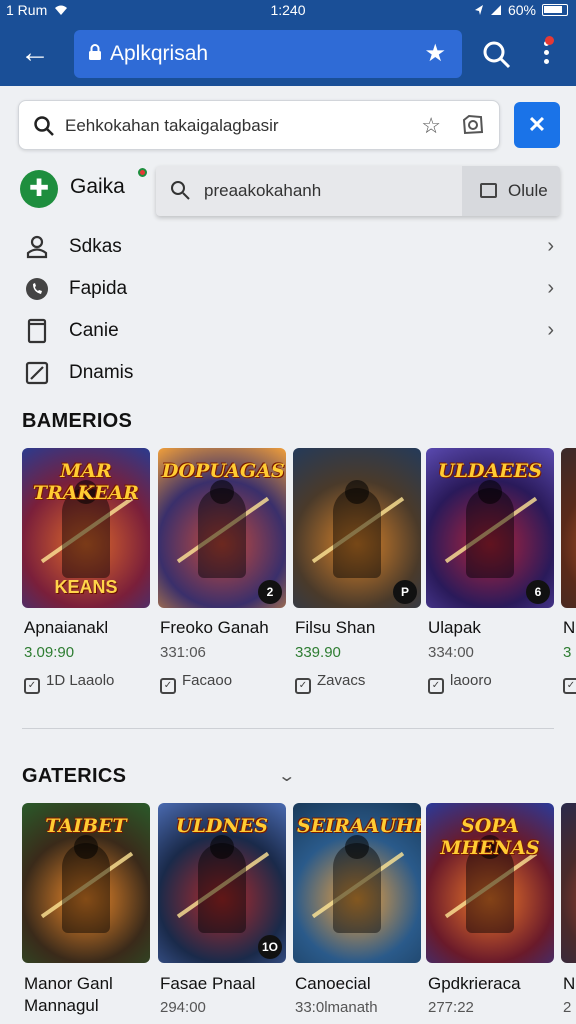 The image size is (576, 1024). What do you see at coordinates (37, 331) in the screenshot?
I see `tablet-icon` at bounding box center [37, 331].